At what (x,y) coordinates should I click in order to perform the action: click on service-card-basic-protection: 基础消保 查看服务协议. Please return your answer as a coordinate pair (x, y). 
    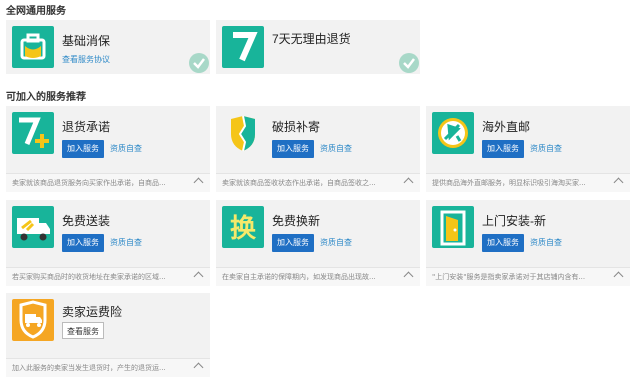
    Looking at the image, I should click on (108, 47).